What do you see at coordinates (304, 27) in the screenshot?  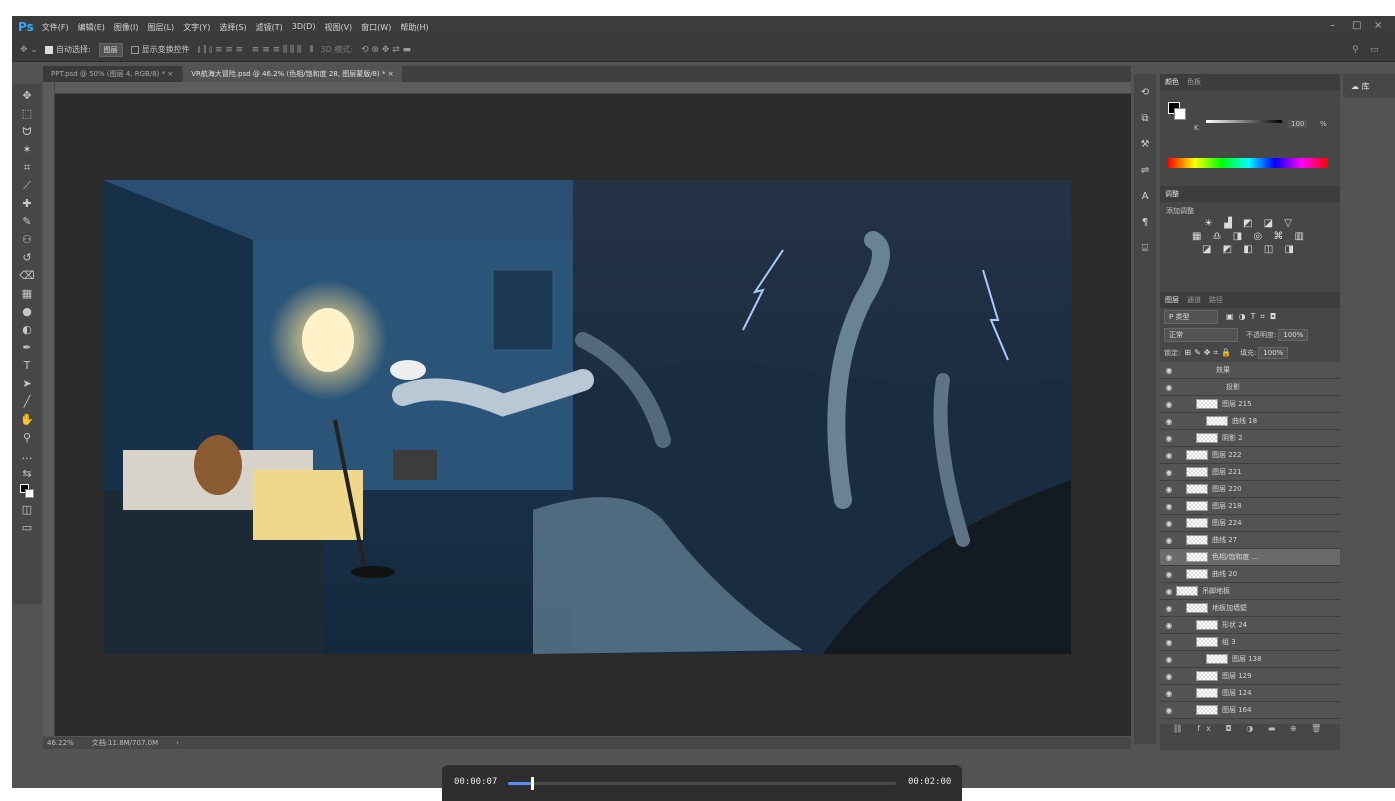 I see `menu-item-7: 3D(D)` at bounding box center [304, 27].